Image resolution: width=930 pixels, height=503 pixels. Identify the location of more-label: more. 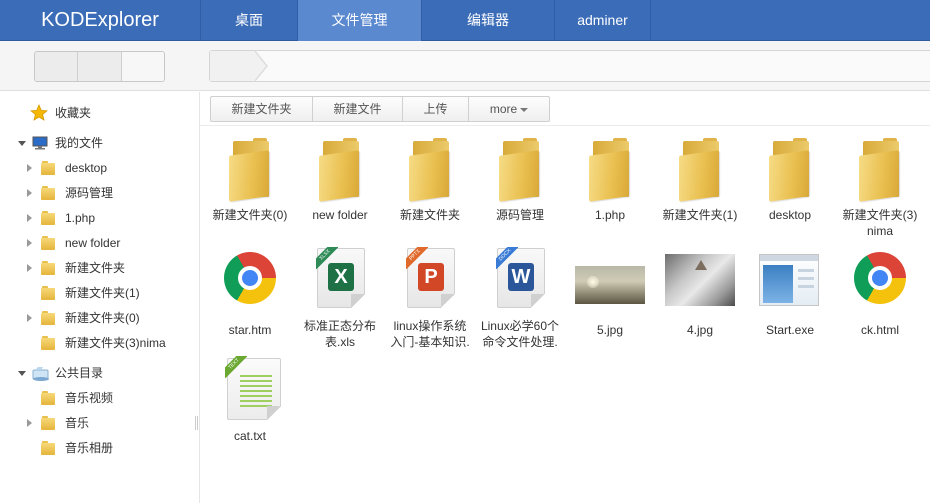
(503, 109).